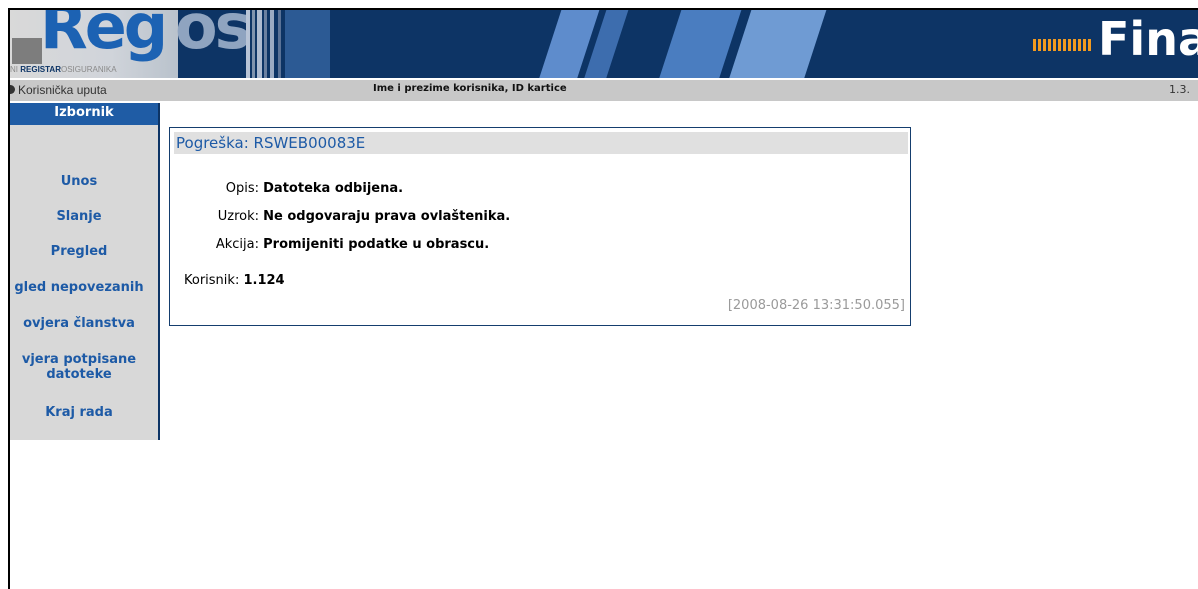 The image size is (1198, 589). I want to click on user-info-text: Ime i prezime korisnika, ID kartice, so click(470, 88).